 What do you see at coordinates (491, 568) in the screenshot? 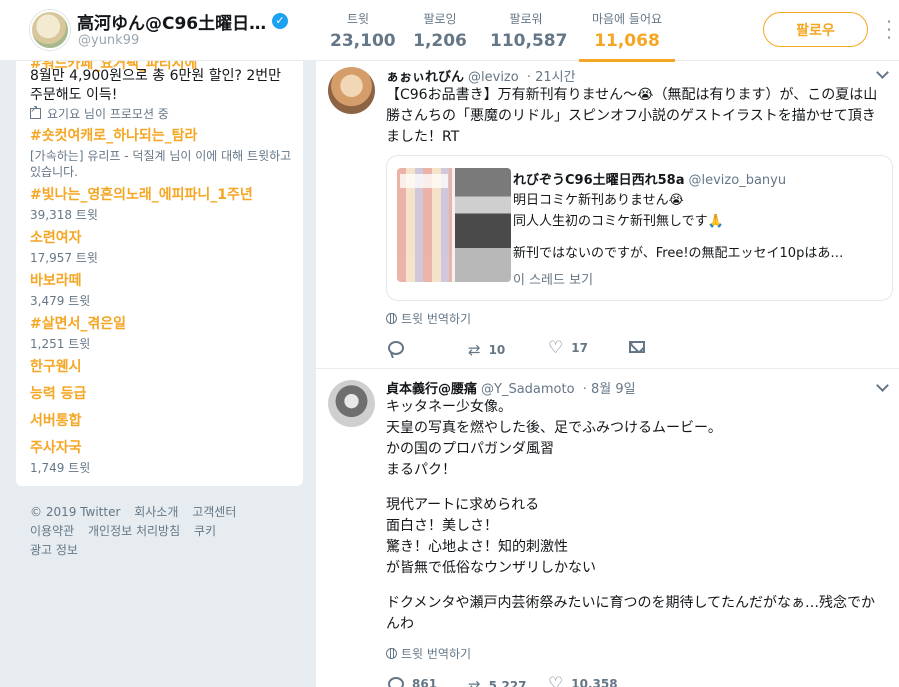
I see `tweet-text-line: が皆無で低俗なウンザリしかない` at bounding box center [491, 568].